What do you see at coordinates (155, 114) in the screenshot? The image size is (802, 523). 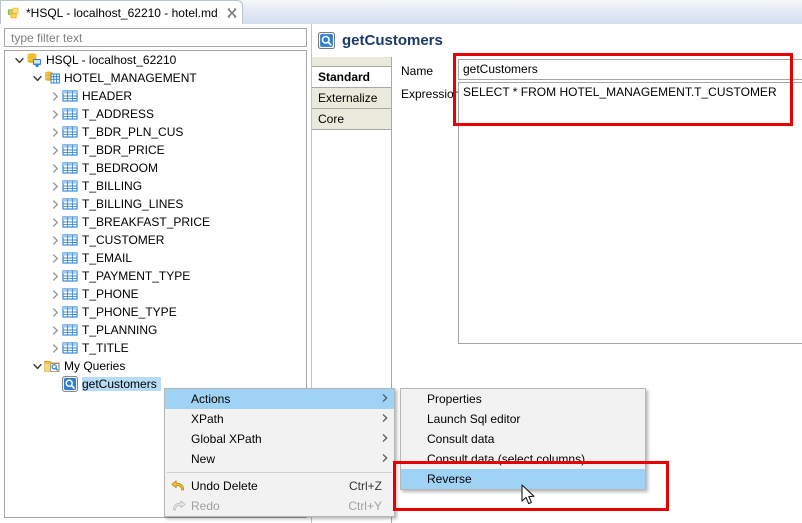 I see `tree-item-t-address: T_ADDRESS` at bounding box center [155, 114].